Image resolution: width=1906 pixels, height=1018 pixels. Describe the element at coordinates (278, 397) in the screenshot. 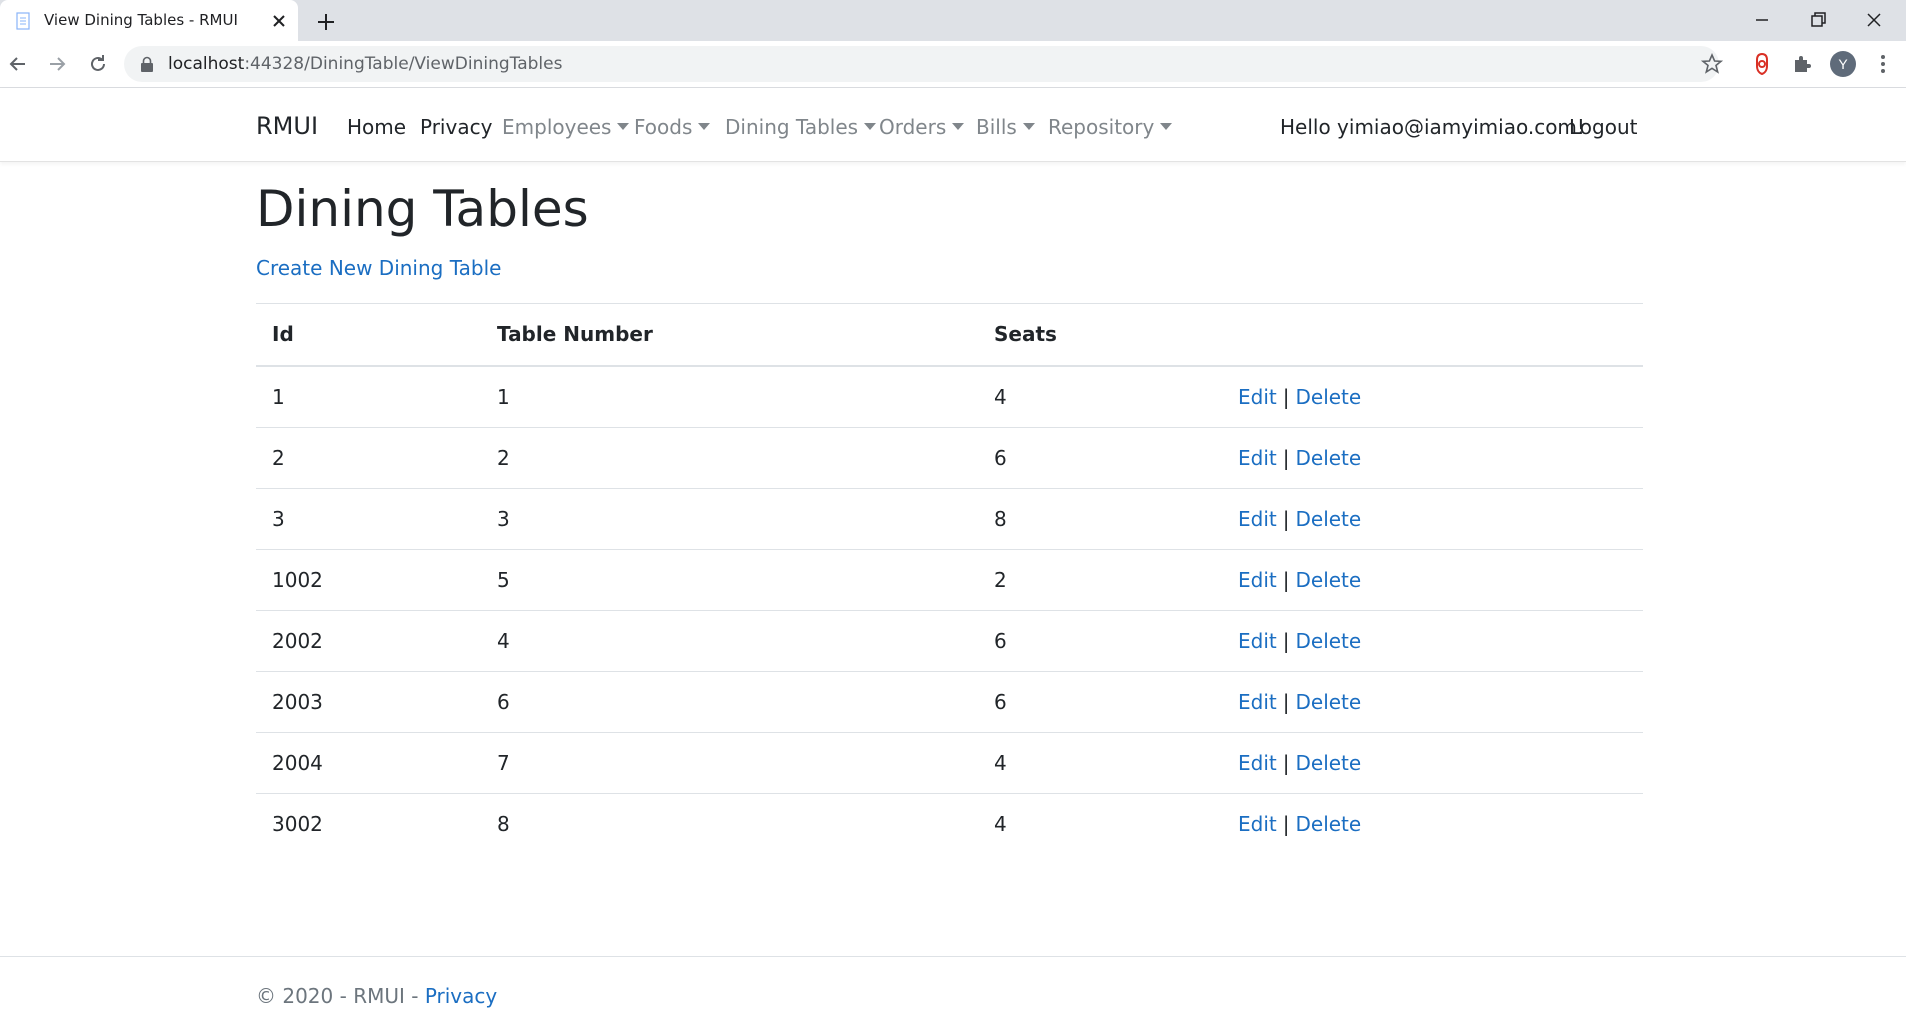

I see `cell-id: 1` at that location.